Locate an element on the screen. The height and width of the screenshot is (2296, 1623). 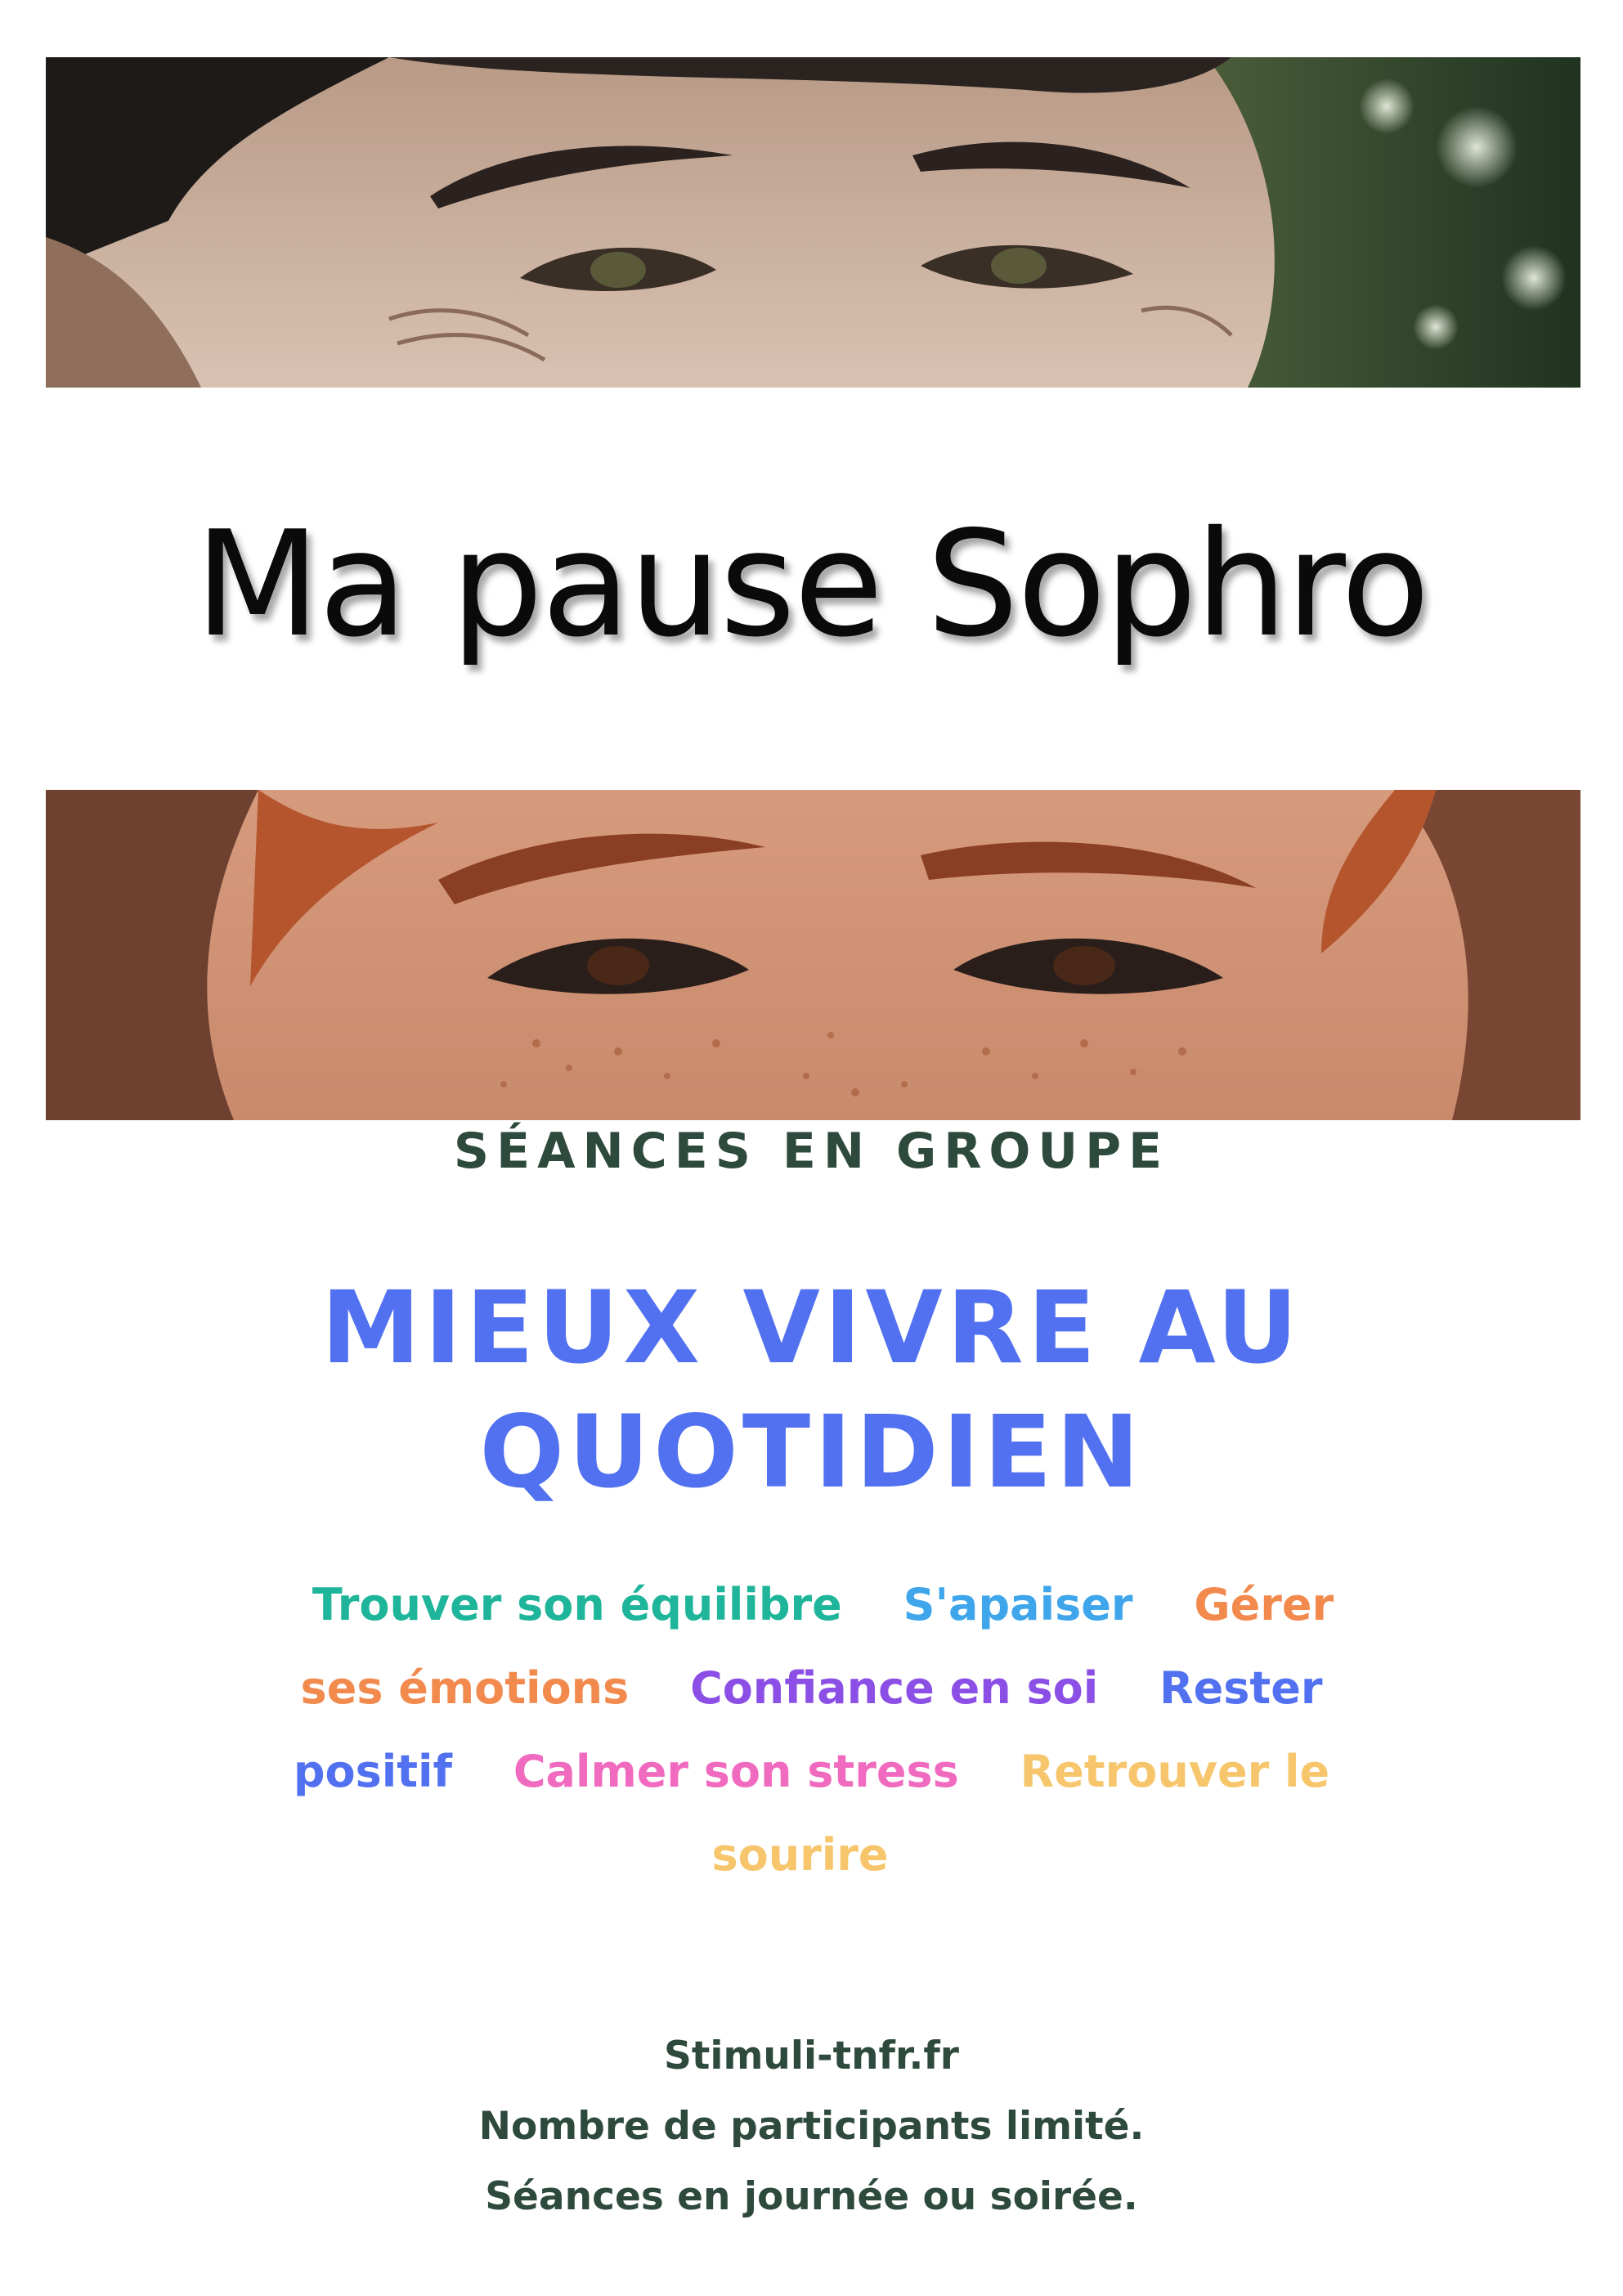
keyword-positif-part2: positif is located at coordinates (373, 1771).